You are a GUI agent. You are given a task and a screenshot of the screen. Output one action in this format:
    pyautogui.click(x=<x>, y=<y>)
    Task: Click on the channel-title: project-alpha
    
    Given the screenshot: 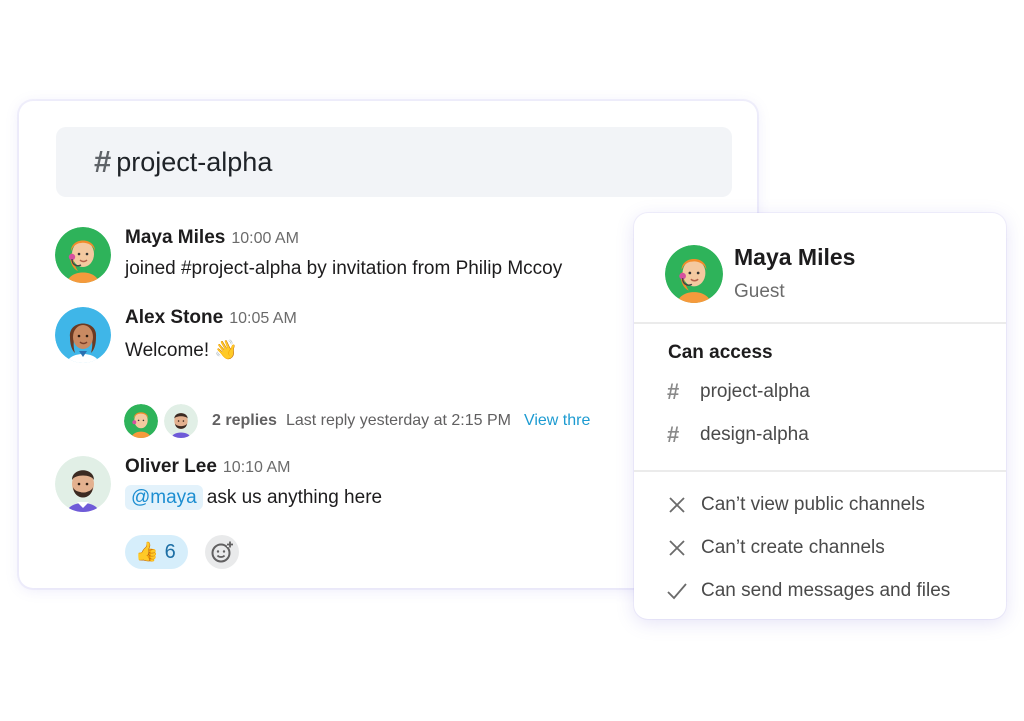 What is the action you would take?
    pyautogui.click(x=194, y=161)
    